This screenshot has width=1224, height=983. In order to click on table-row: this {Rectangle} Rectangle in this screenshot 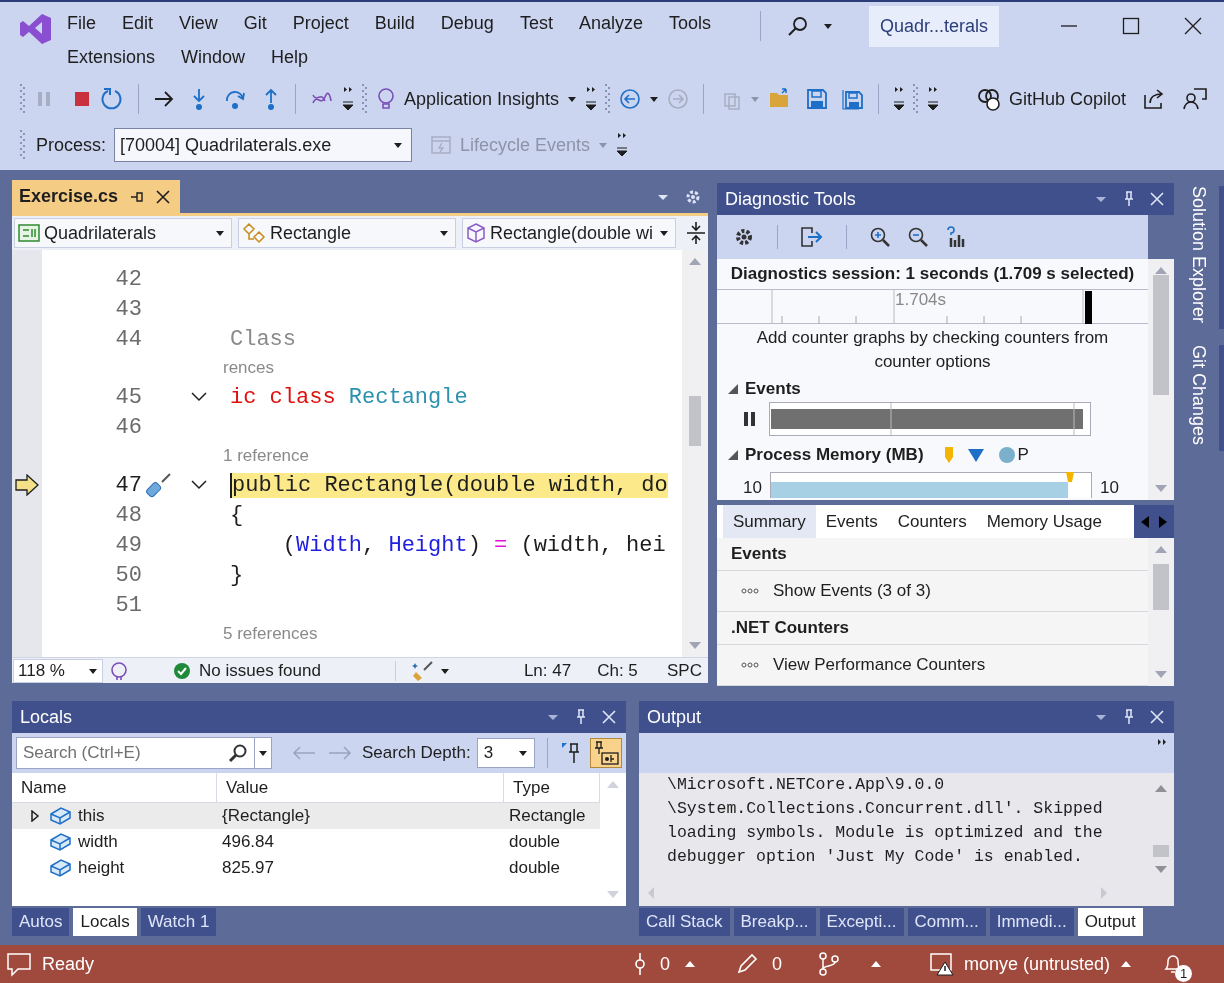, I will do `click(306, 816)`.